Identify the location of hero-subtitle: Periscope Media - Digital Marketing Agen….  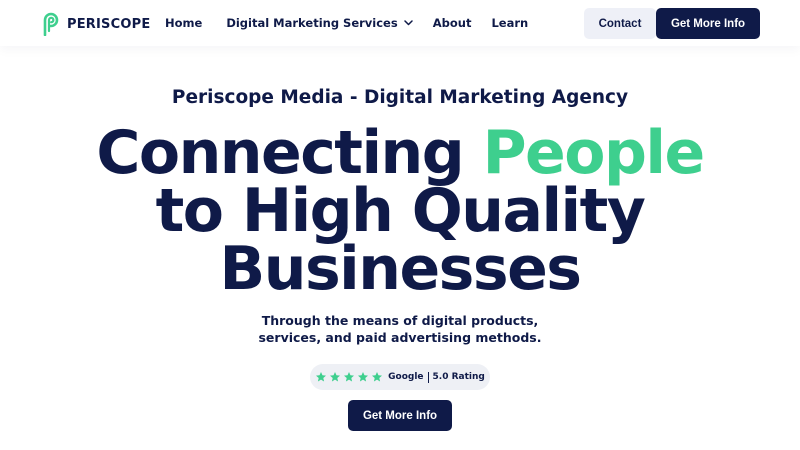
(400, 97).